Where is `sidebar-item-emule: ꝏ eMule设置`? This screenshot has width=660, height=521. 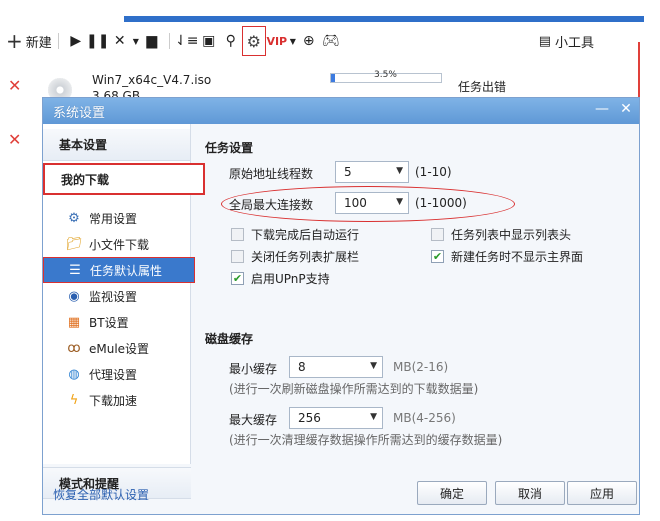 sidebar-item-emule: ꝏ eMule设置 is located at coordinates (116, 348).